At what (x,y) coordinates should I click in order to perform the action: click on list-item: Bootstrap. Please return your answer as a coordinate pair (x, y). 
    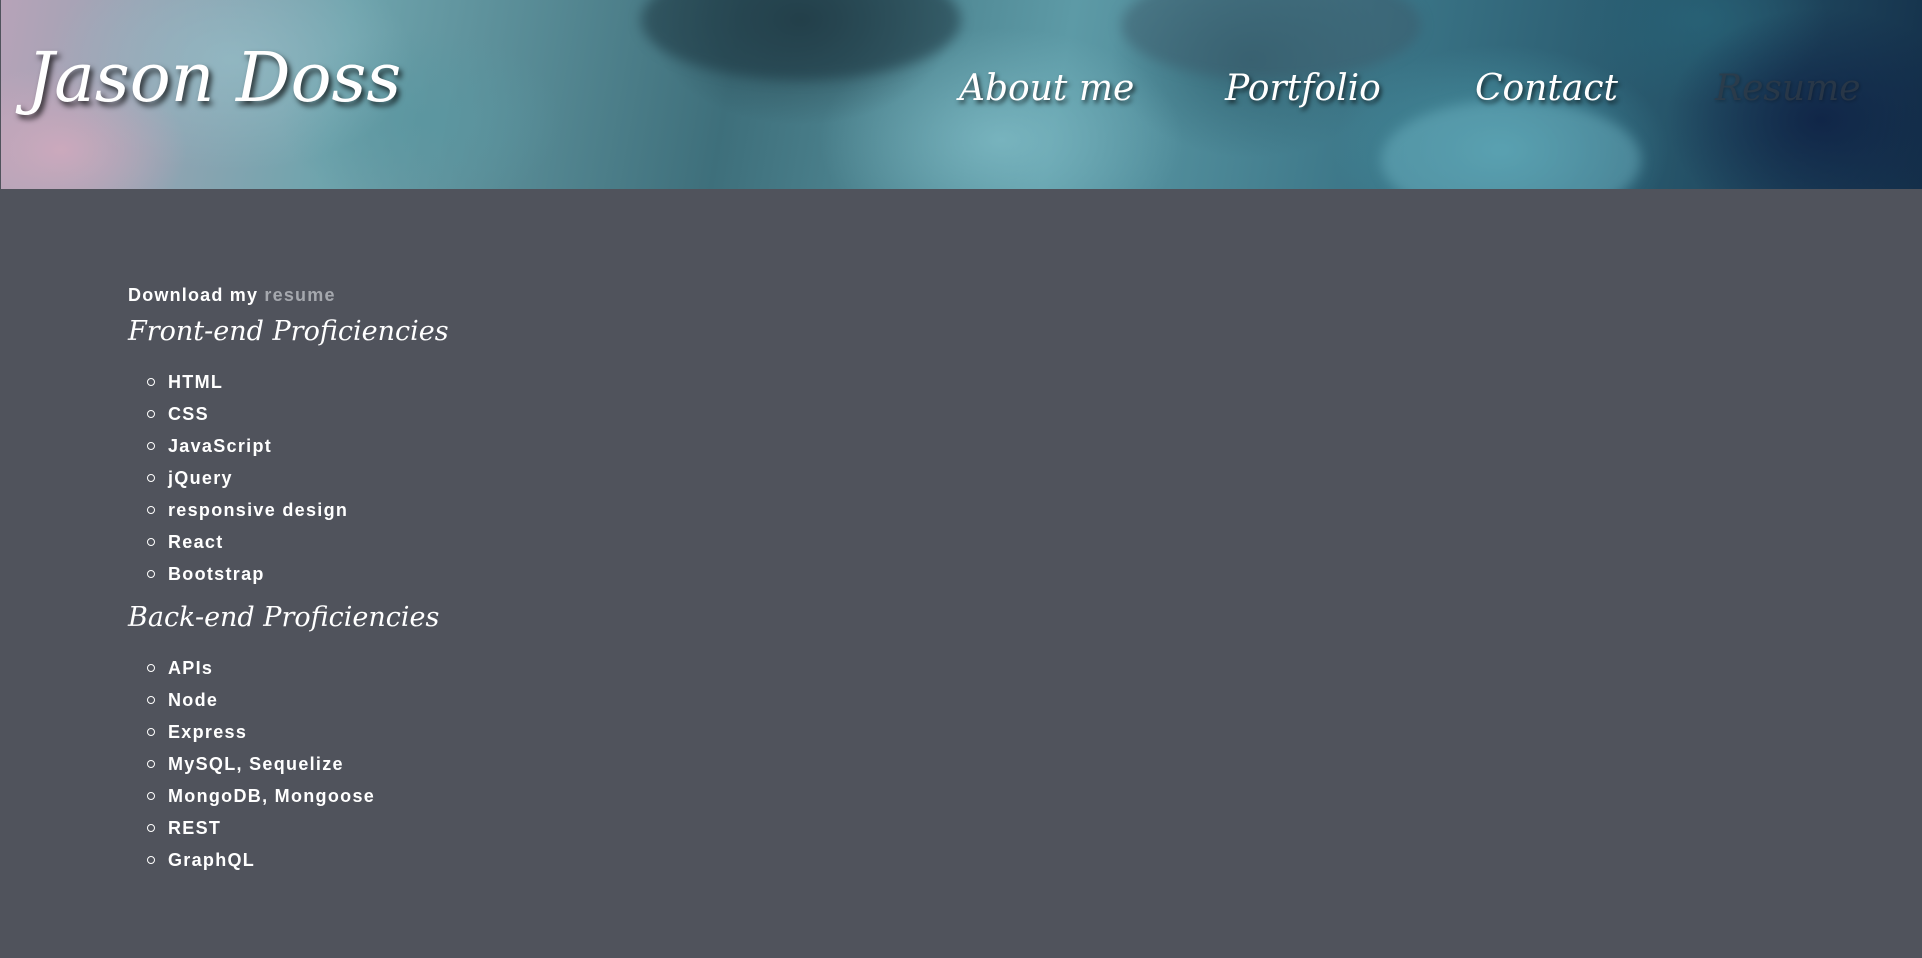
    Looking at the image, I should click on (578, 574).